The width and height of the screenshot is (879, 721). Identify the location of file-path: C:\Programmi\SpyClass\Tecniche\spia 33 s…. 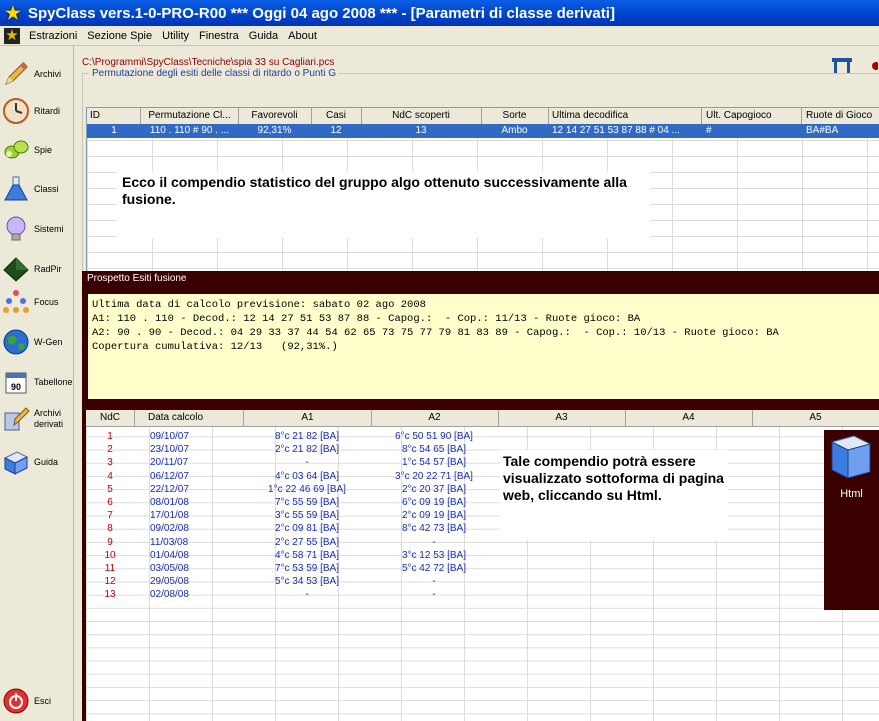
(208, 62).